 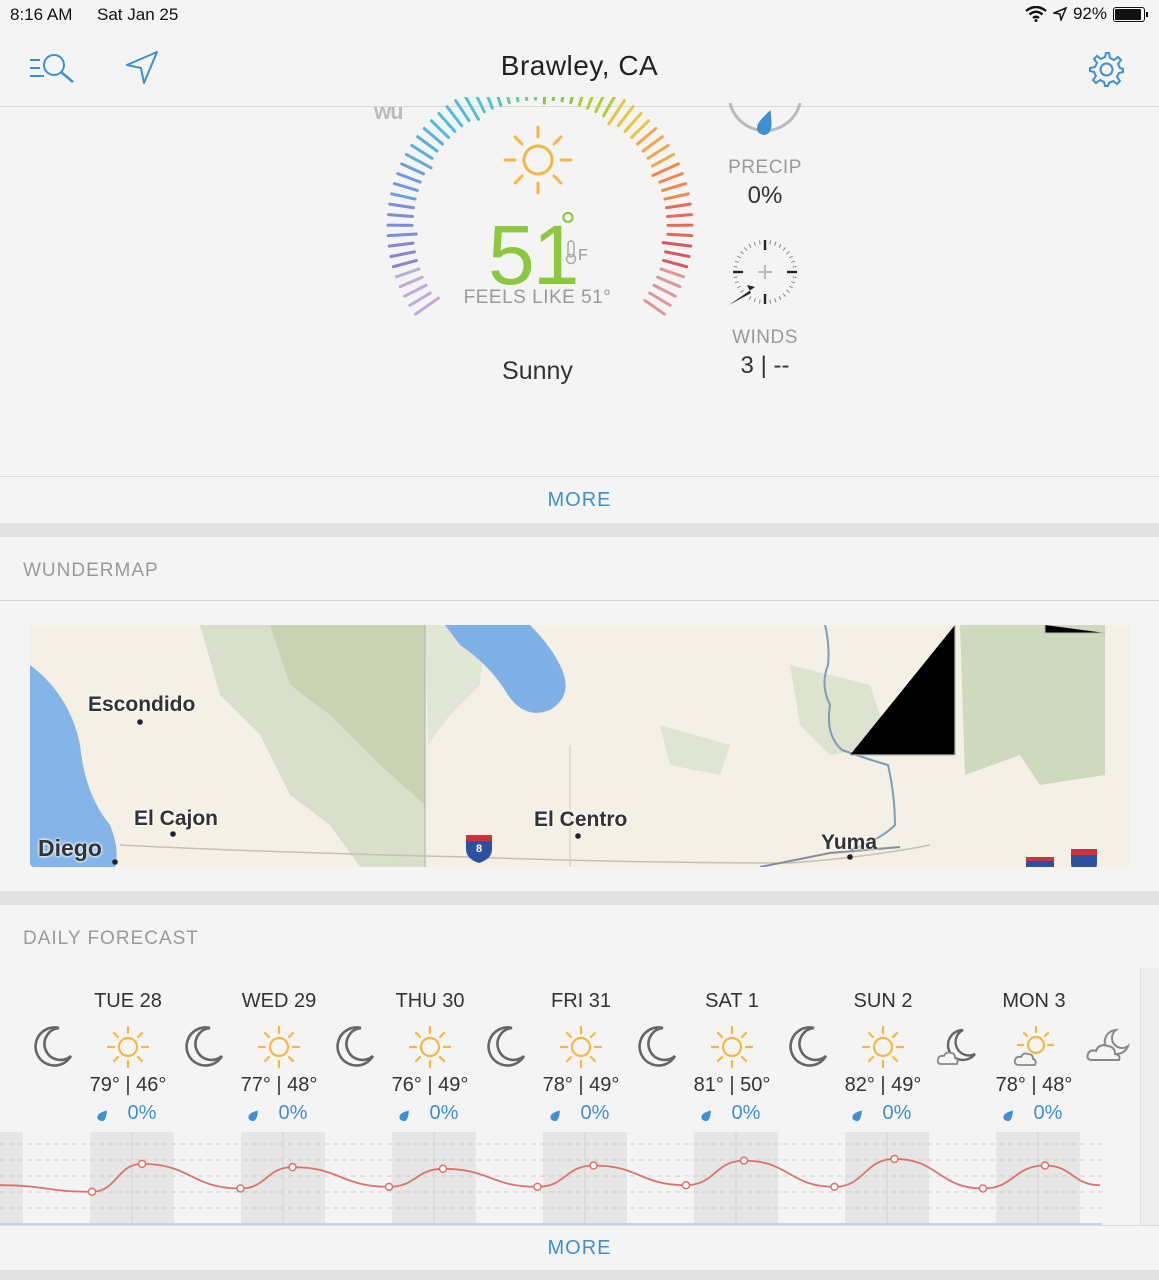 I want to click on nav-bar: Brawley, CA, so click(x=579, y=68).